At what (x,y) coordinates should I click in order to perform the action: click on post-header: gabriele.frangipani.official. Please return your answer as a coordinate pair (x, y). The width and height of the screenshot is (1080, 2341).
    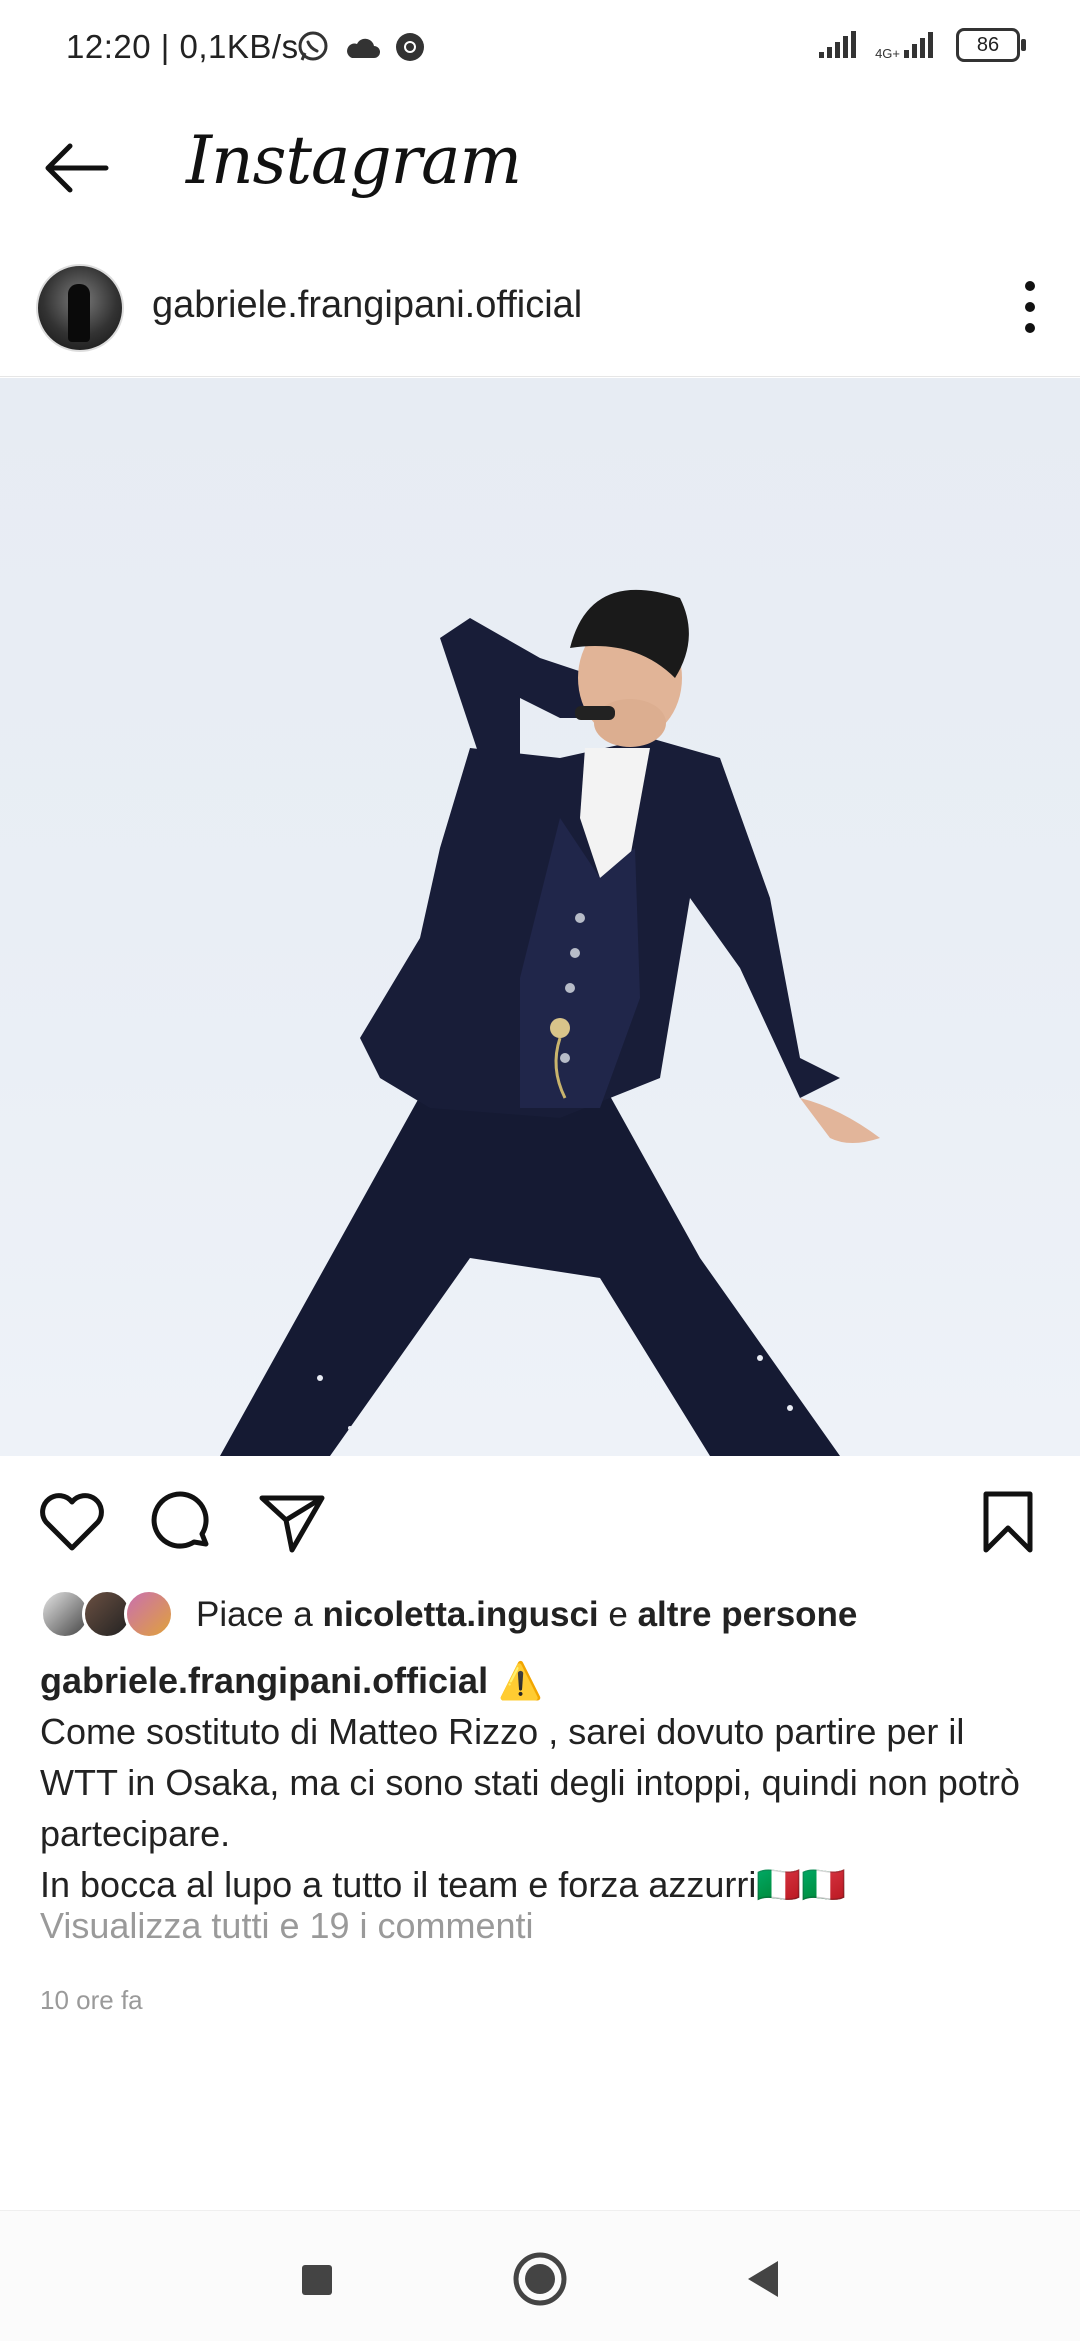
    Looking at the image, I should click on (540, 313).